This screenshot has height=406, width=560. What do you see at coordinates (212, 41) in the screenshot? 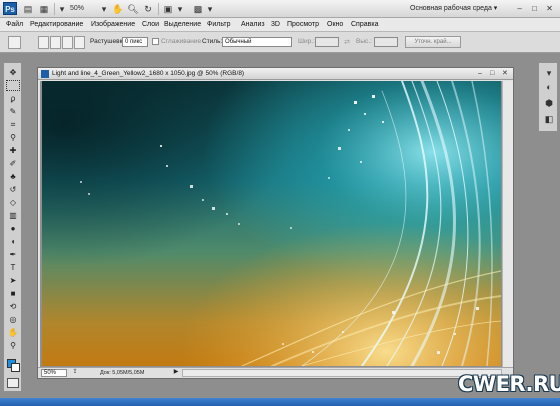
I see `style-label: Стиль:` at bounding box center [212, 41].